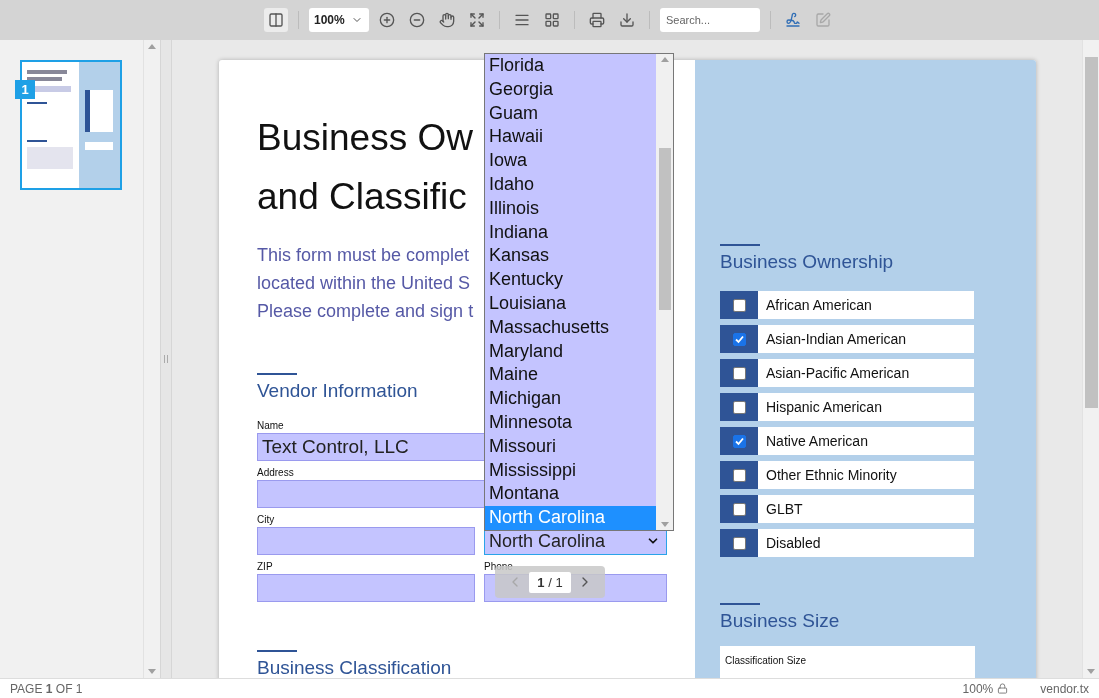 This screenshot has width=1099, height=698. What do you see at coordinates (816, 441) in the screenshot?
I see `option-label: Native American` at bounding box center [816, 441].